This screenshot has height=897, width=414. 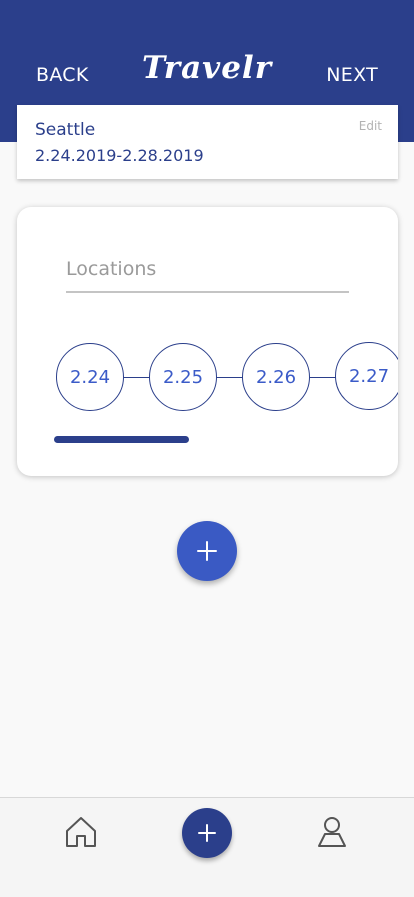 I want to click on tab-add-button, so click(x=207, y=833).